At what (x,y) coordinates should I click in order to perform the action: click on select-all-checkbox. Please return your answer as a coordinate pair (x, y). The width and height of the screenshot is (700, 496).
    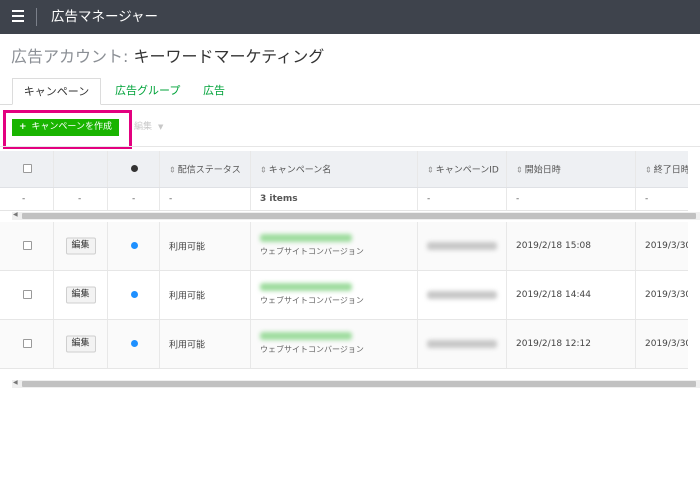
    Looking at the image, I should click on (27, 168).